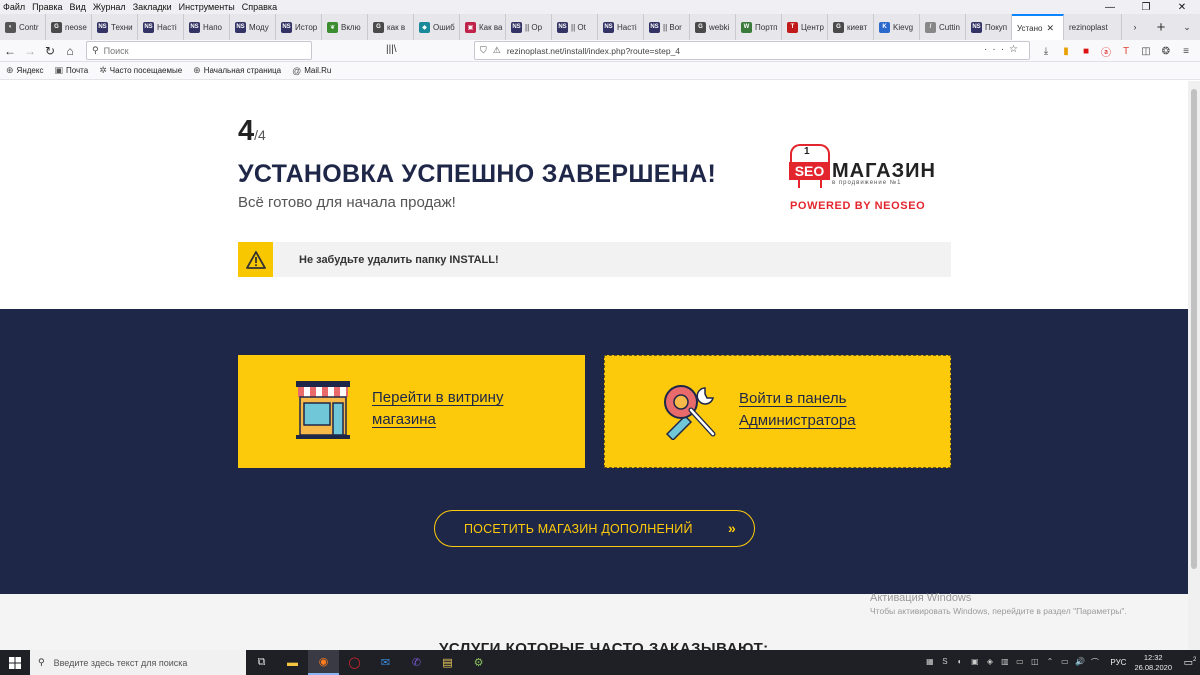 This screenshot has width=1200, height=675. Describe the element at coordinates (323, 662) in the screenshot. I see `firefox-icon: ◉` at that location.